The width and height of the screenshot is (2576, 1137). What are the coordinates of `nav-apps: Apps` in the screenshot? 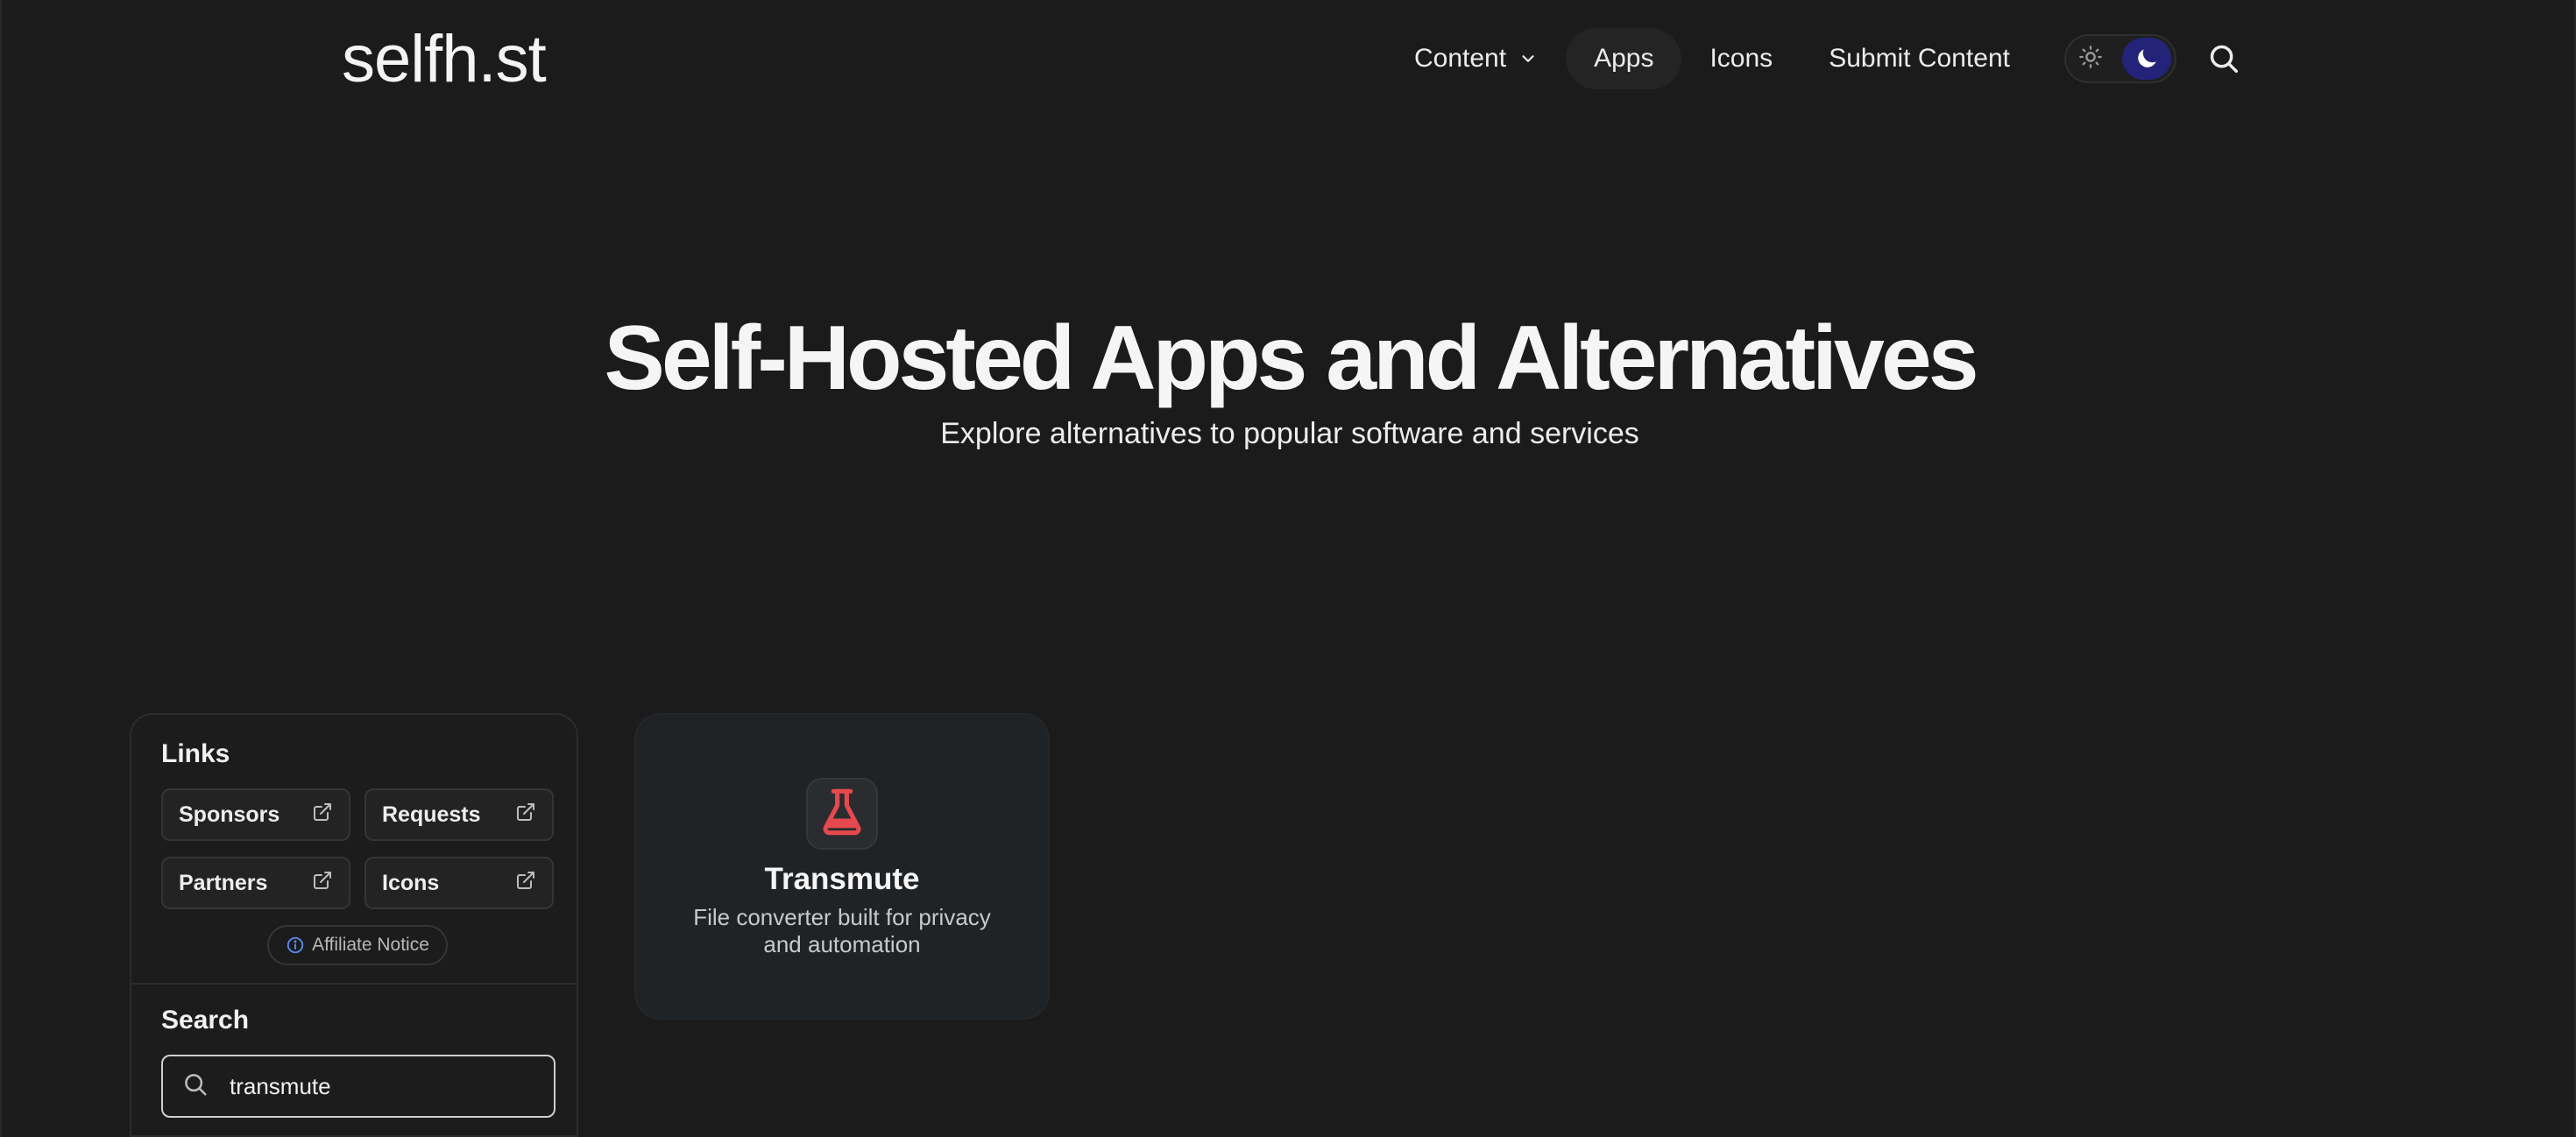 It's located at (1624, 58).